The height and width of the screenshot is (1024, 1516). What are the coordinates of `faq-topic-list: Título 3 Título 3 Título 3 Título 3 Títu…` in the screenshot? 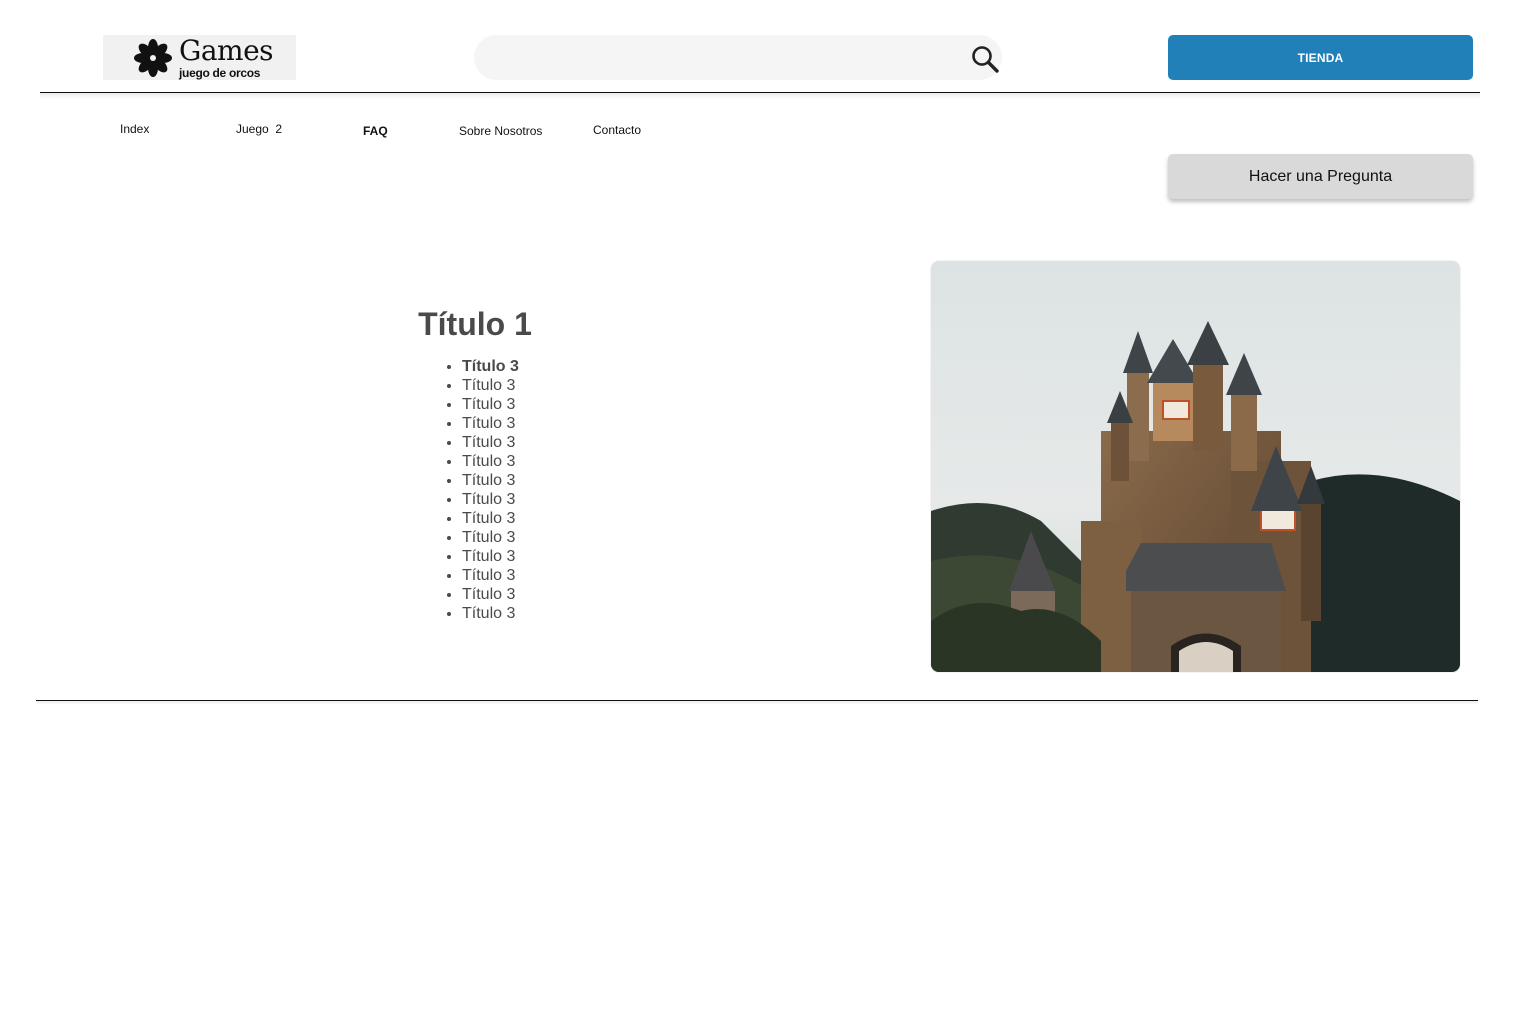 It's located at (480, 490).